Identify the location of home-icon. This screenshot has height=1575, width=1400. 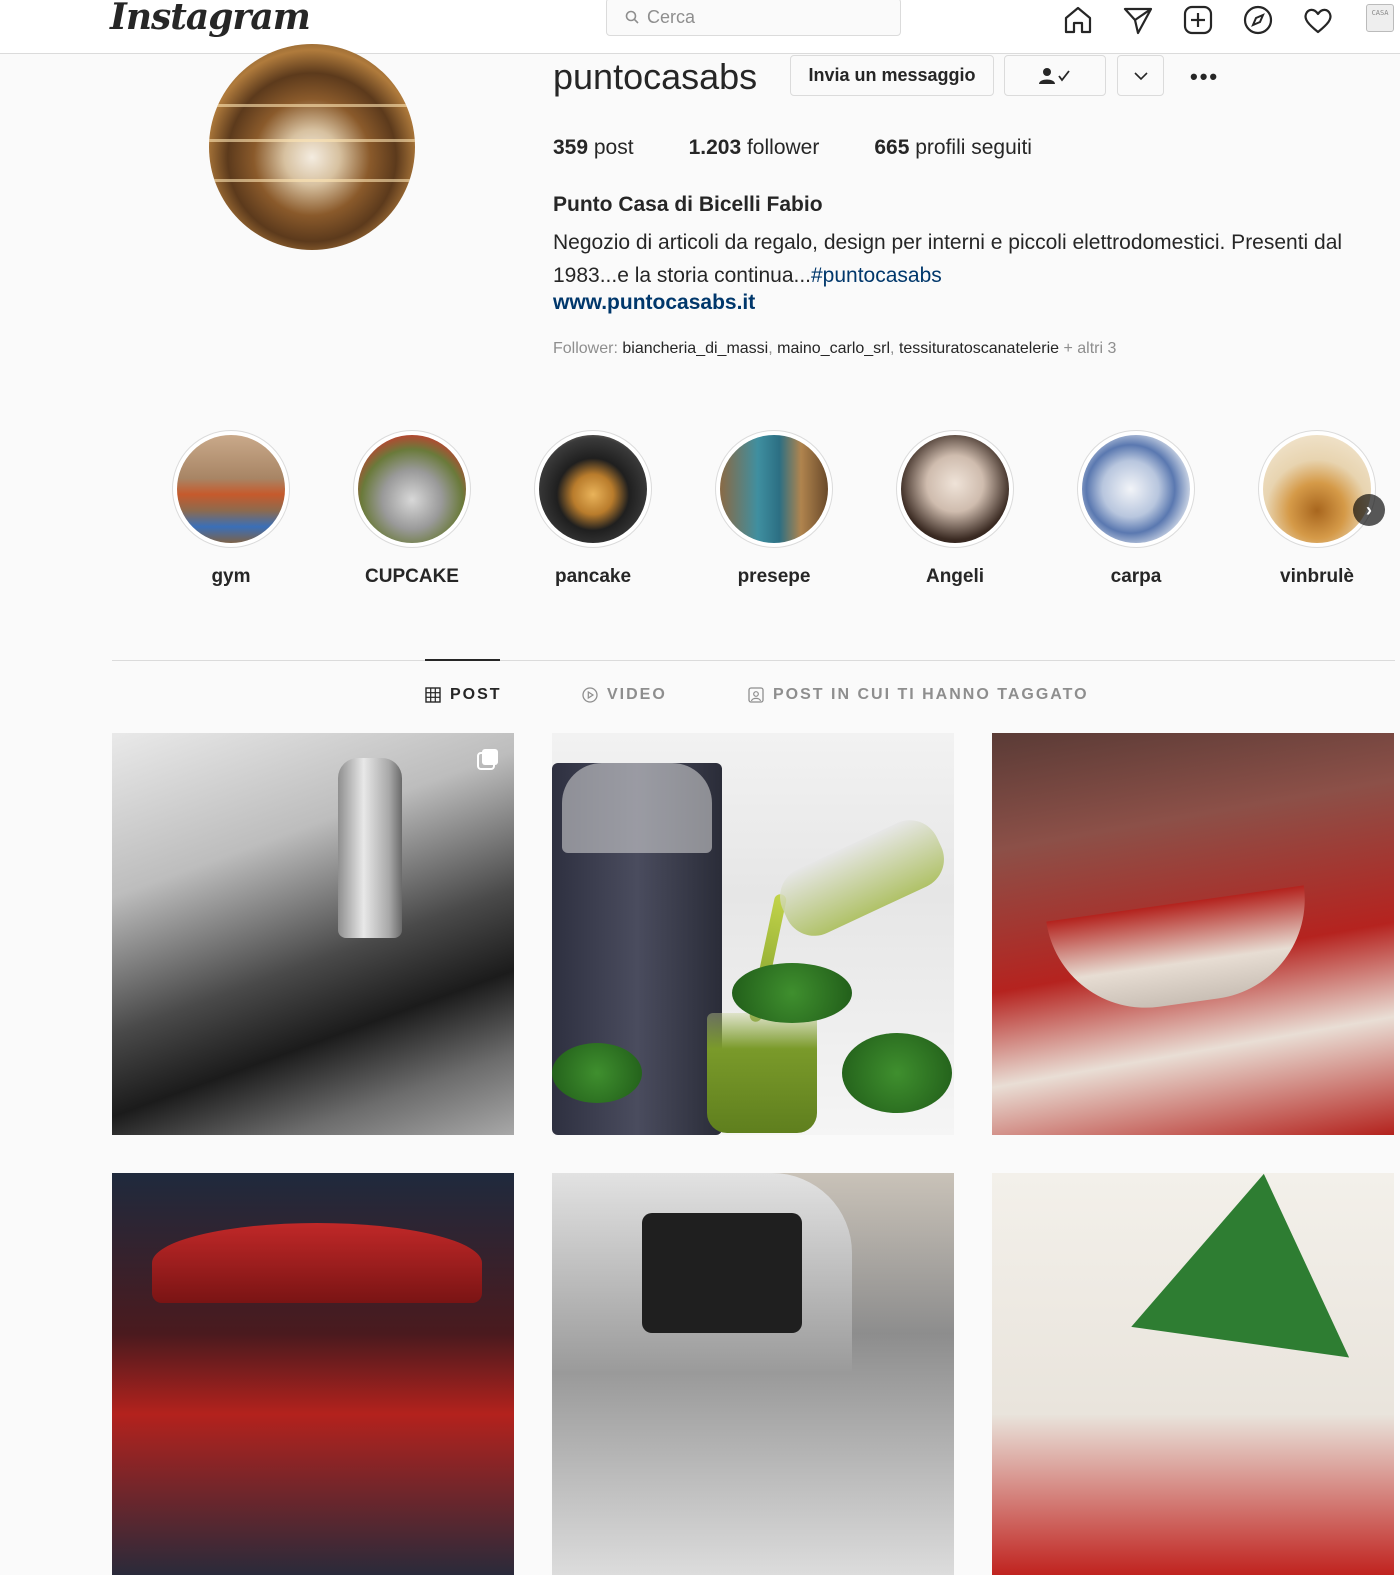
(1078, 20).